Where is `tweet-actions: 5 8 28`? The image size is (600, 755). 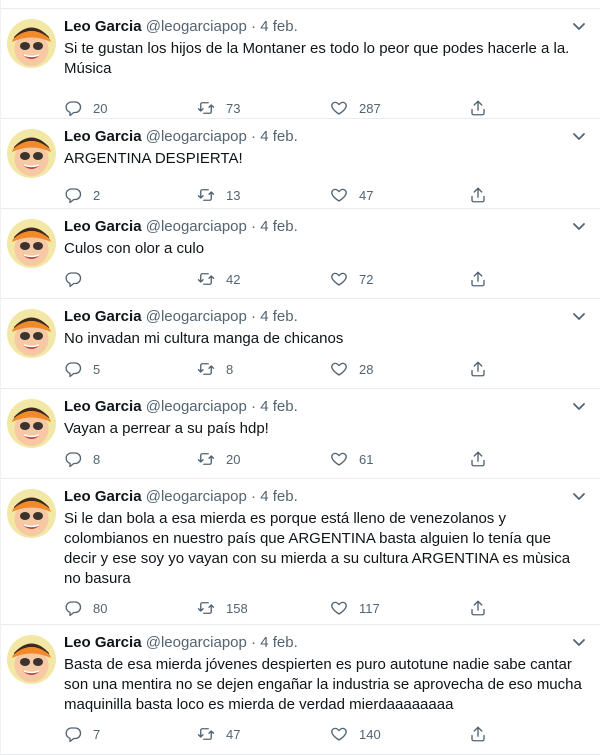
tweet-actions: 5 8 28 is located at coordinates (284, 369).